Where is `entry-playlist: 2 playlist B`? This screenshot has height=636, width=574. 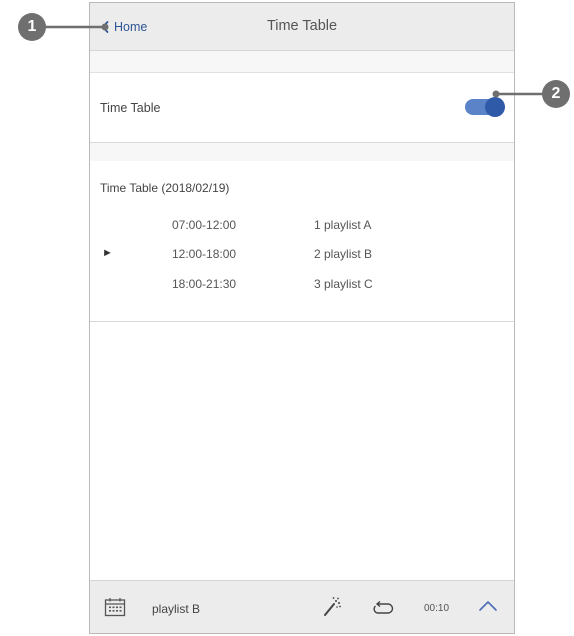
entry-playlist: 2 playlist B is located at coordinates (343, 254).